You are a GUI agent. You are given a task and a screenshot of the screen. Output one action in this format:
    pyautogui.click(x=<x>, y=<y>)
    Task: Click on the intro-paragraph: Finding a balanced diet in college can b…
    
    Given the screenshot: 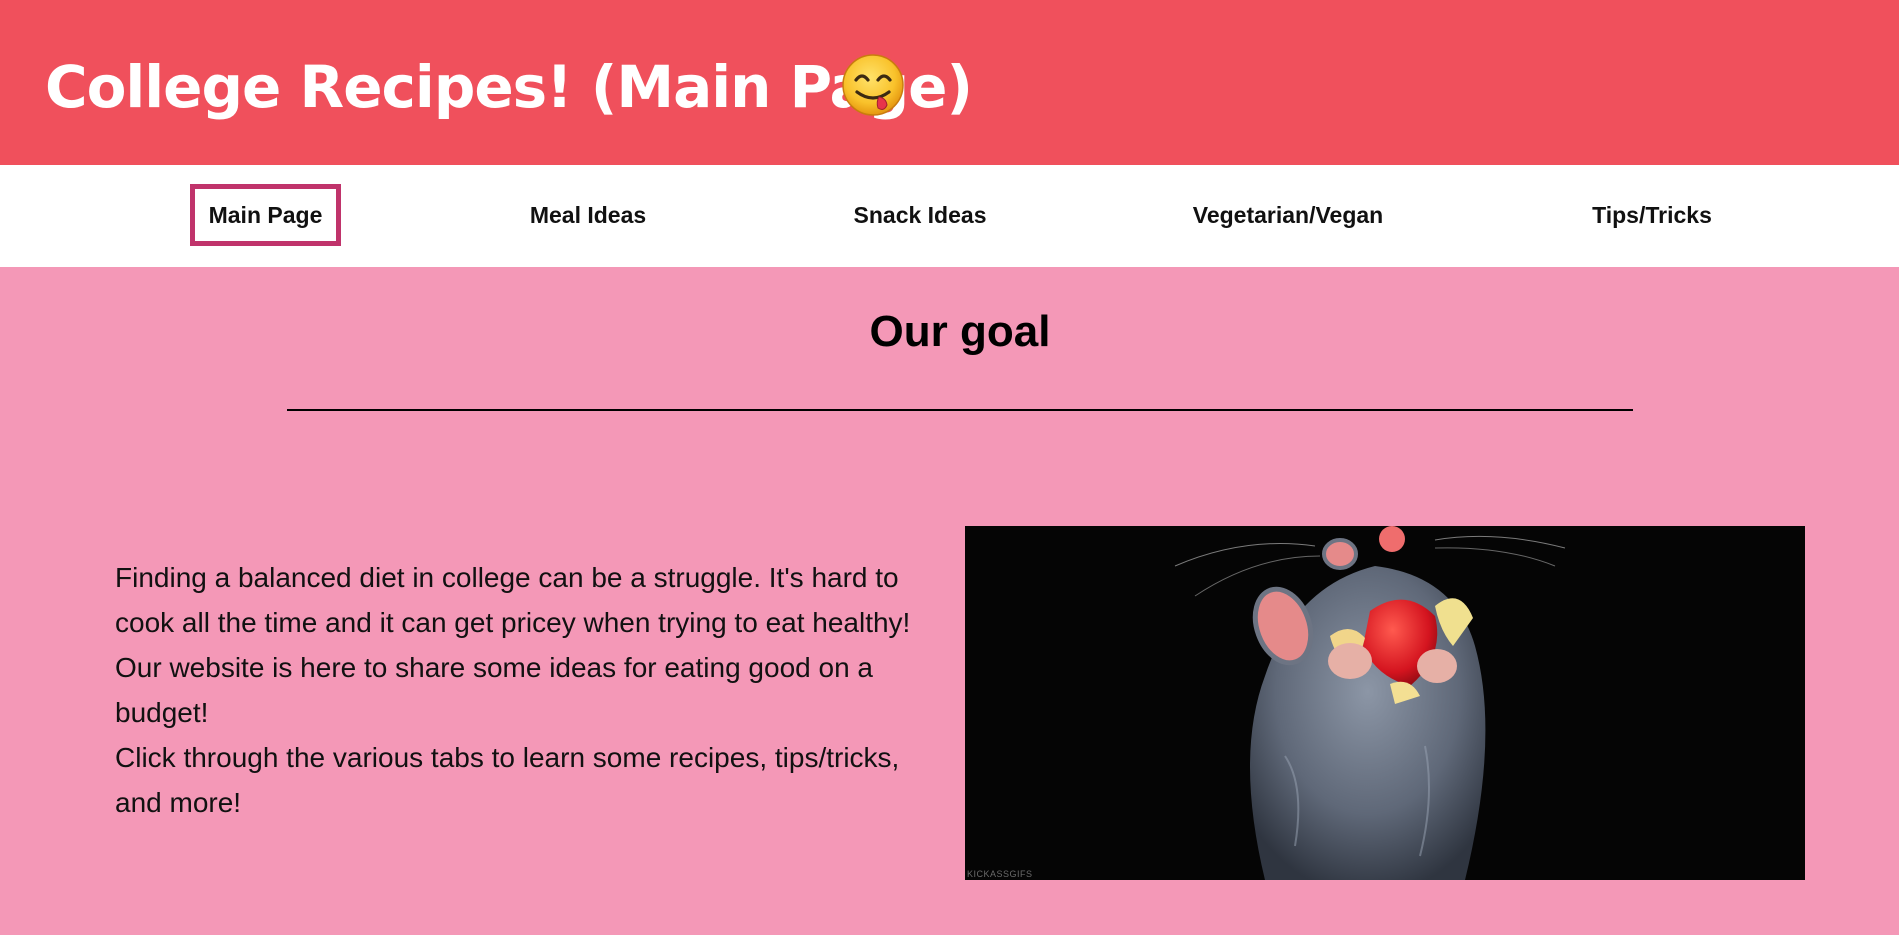 What is the action you would take?
    pyautogui.click(x=513, y=645)
    